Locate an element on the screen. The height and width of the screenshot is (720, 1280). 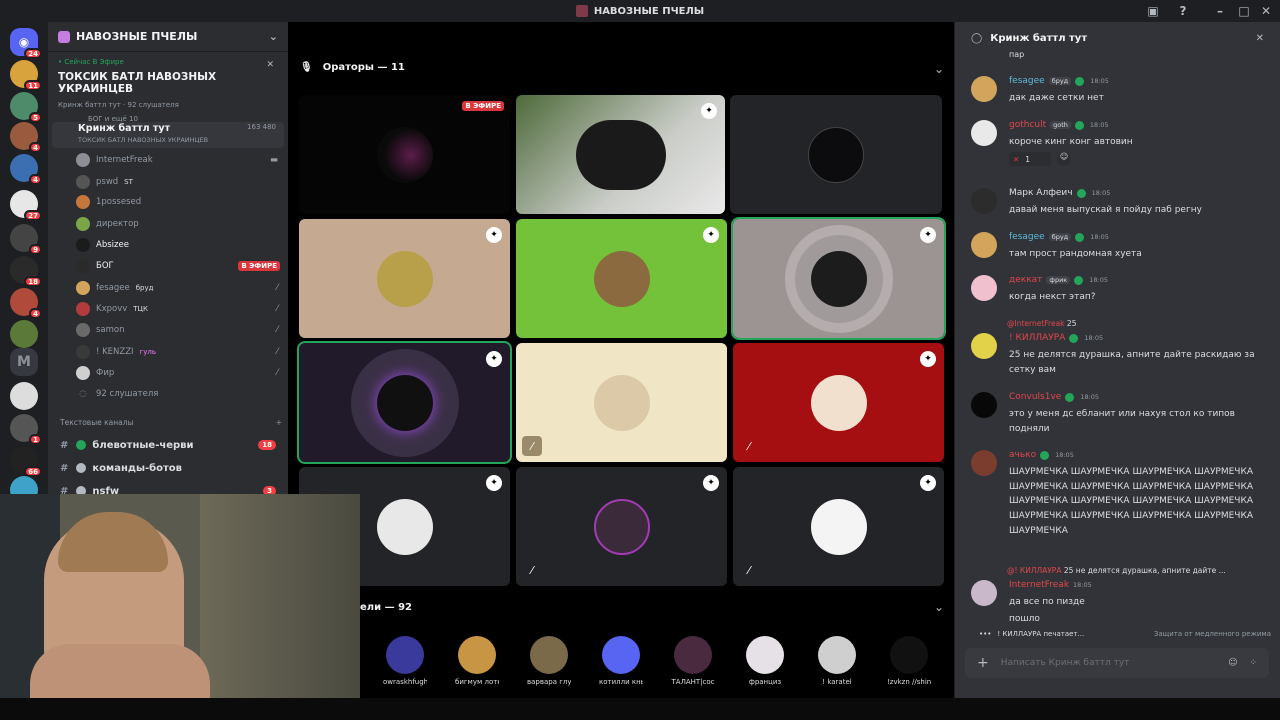
listener: котилли кныс is located at coordinates (621, 661).